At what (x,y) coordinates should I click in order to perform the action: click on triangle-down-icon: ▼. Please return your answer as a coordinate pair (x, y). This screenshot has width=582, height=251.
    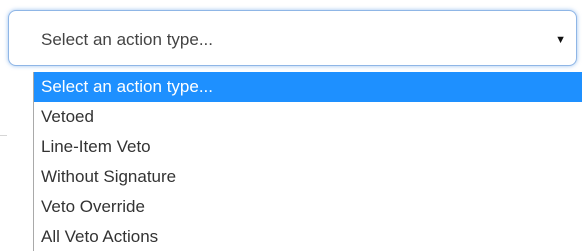
    Looking at the image, I should click on (560, 40).